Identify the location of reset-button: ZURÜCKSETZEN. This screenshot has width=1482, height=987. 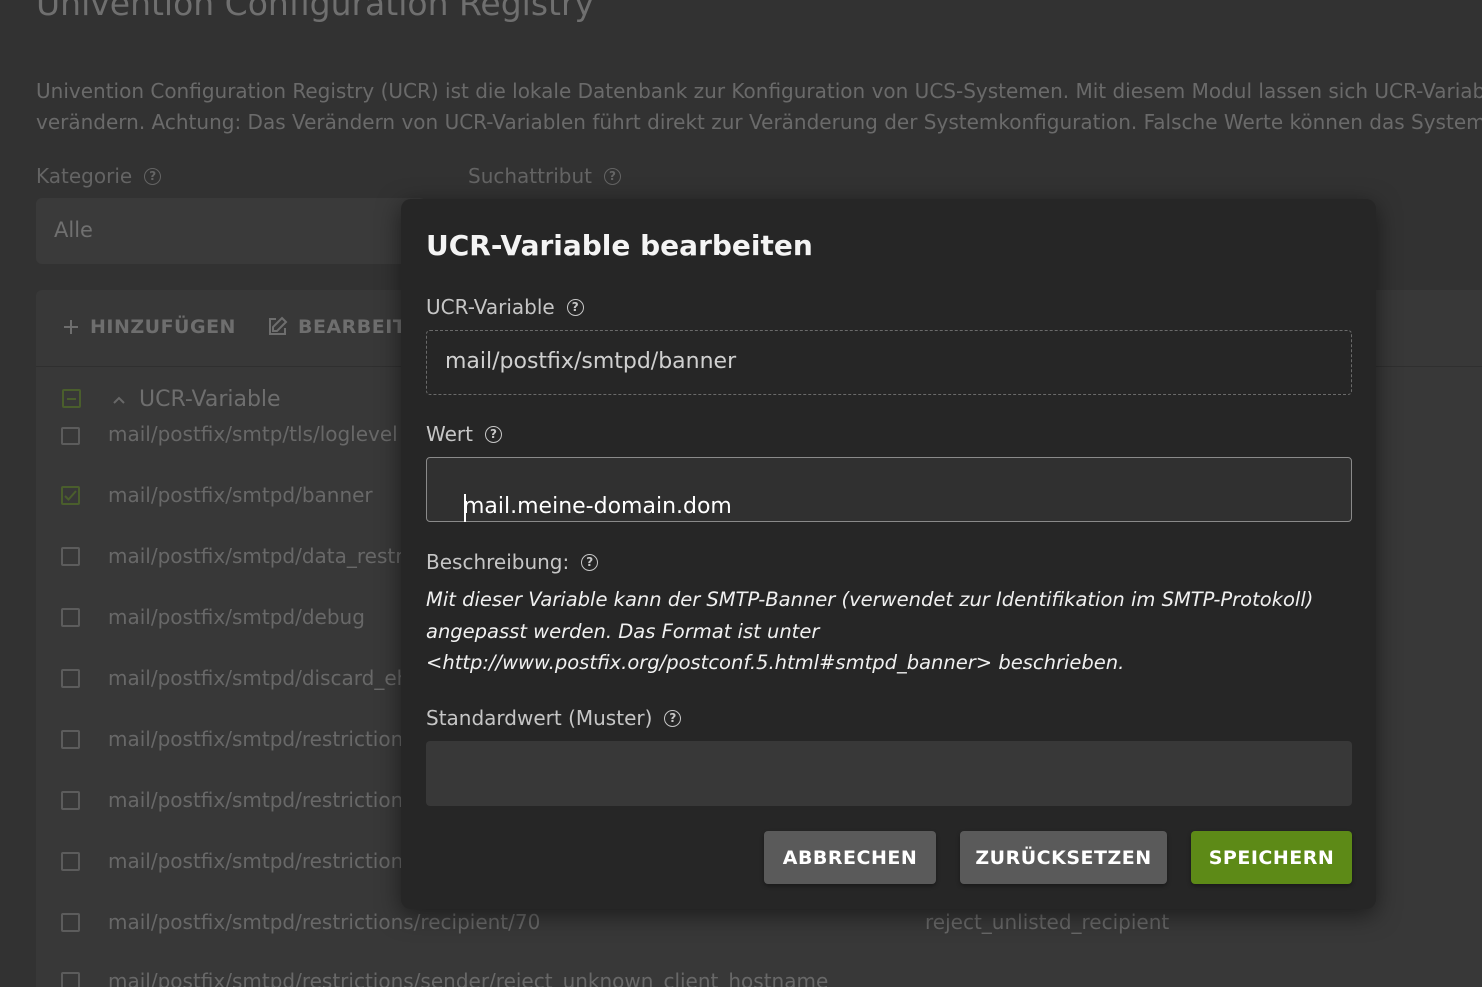
(1063, 857).